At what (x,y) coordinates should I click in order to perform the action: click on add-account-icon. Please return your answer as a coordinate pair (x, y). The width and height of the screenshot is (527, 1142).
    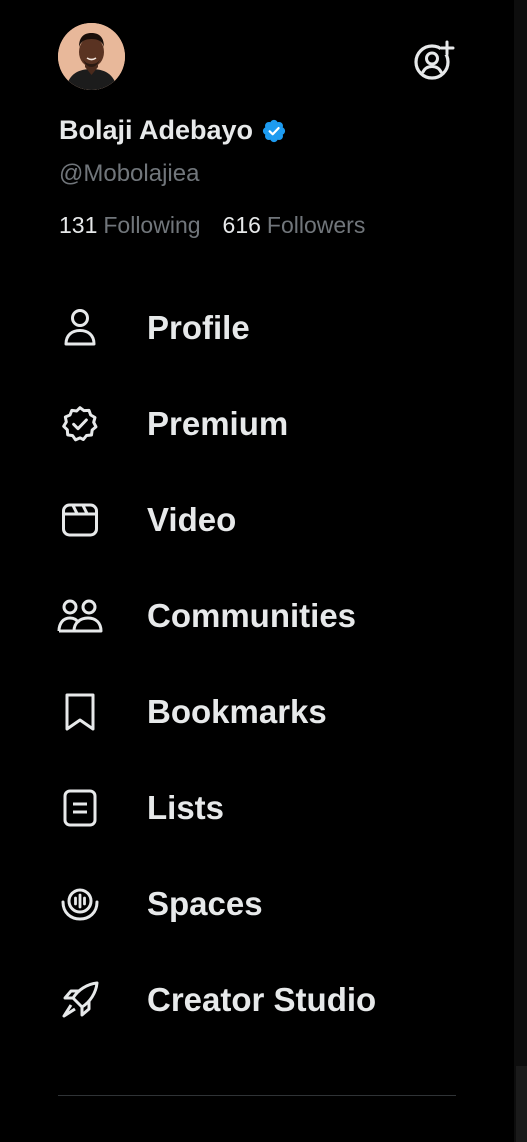
    Looking at the image, I should click on (434, 60).